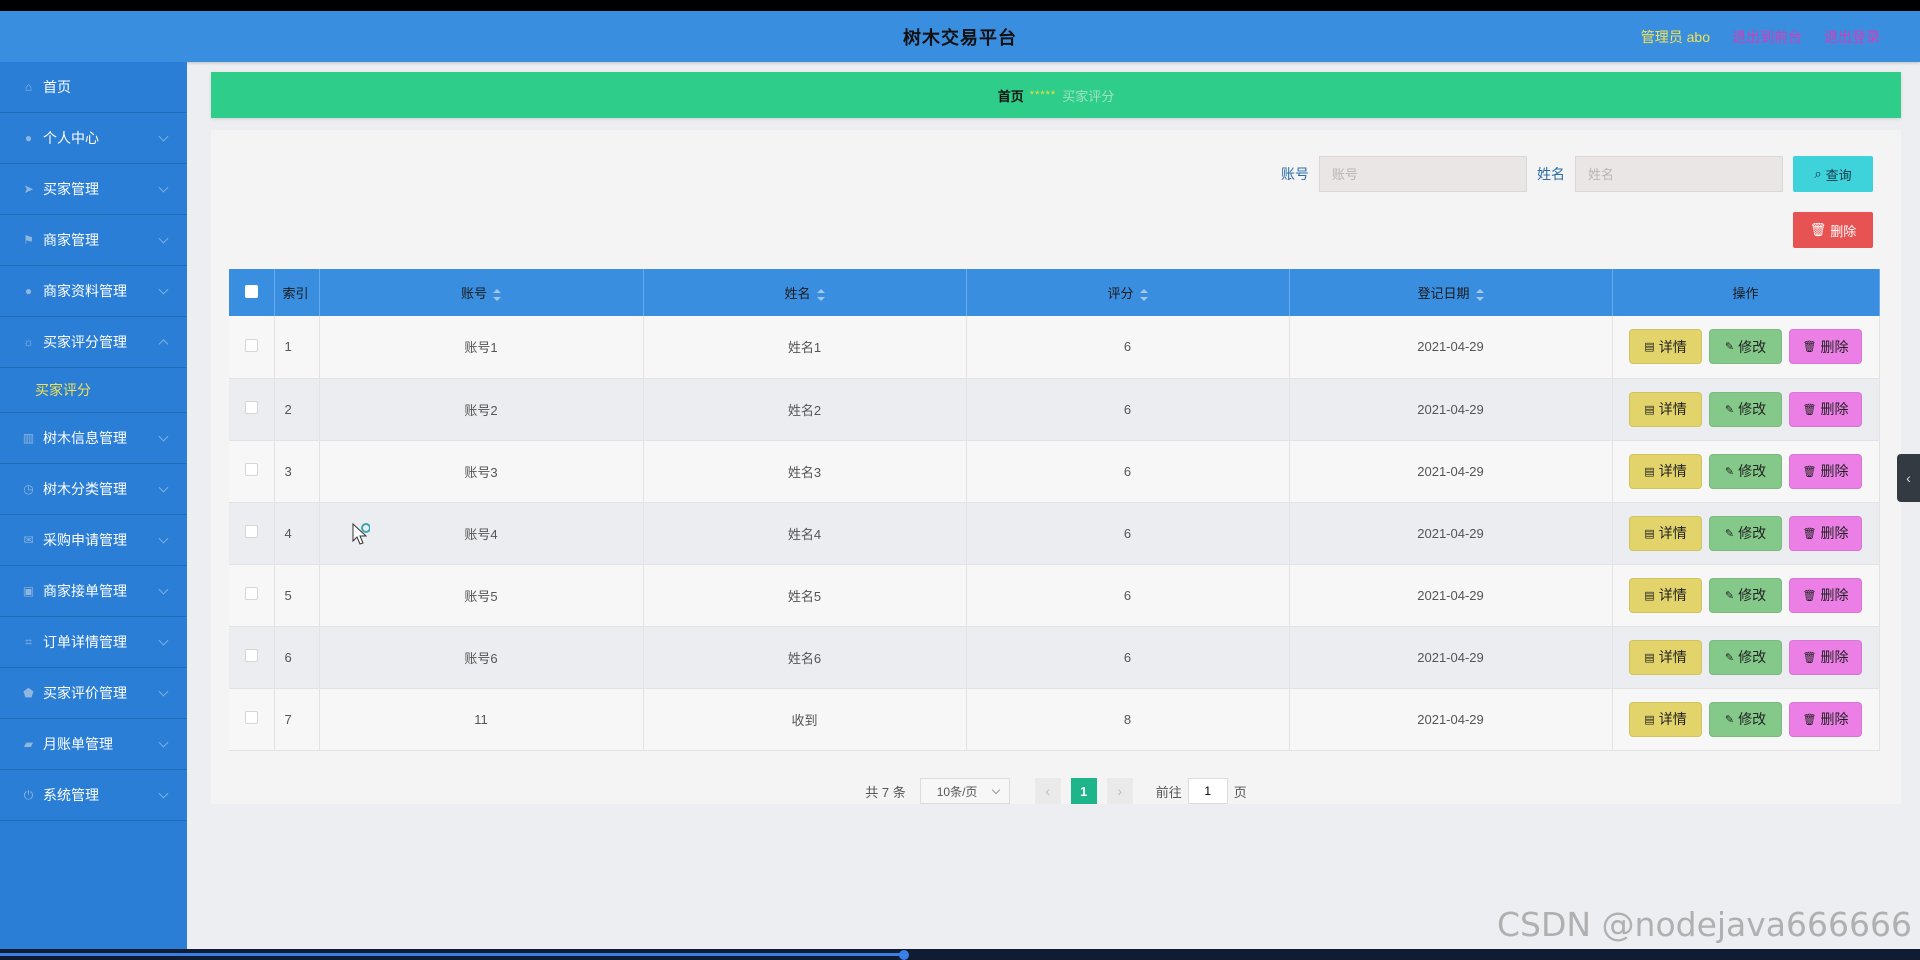  I want to click on pagination: 共 7 条 10条/页 ‹ 1 › 前往 页, so click(1056, 791).